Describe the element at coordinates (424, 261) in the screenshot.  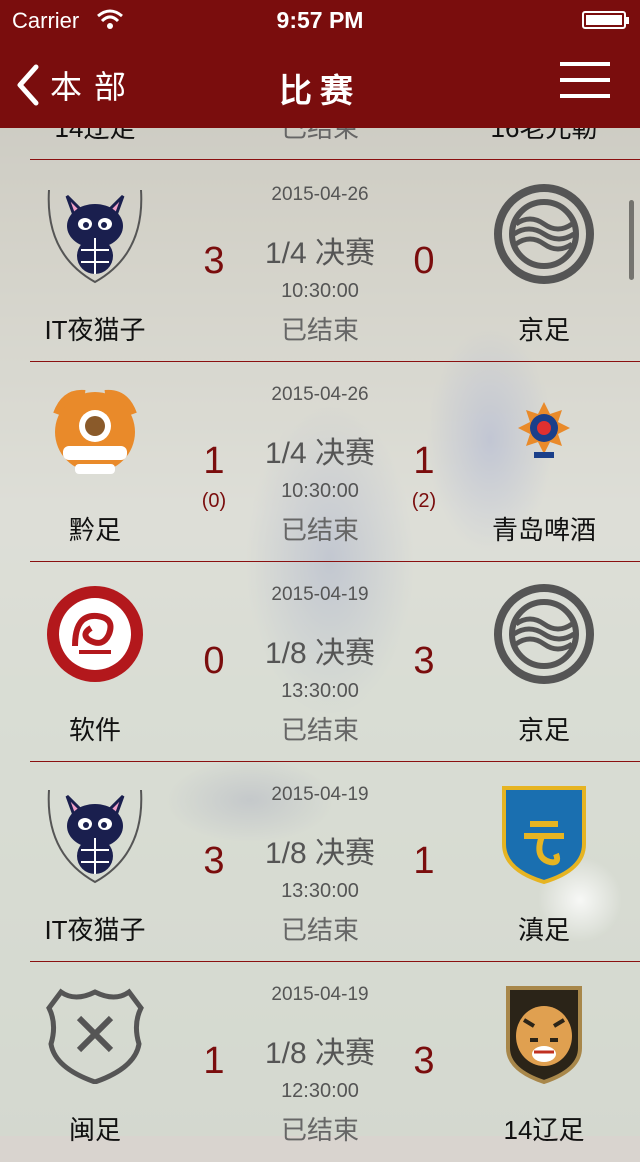
I see `away-score: 0` at that location.